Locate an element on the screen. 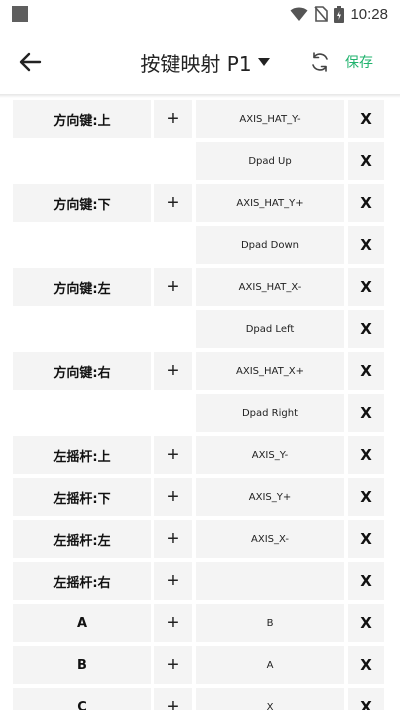 This screenshot has width=400, height=710. status-bar: 10:28 is located at coordinates (200, 15).